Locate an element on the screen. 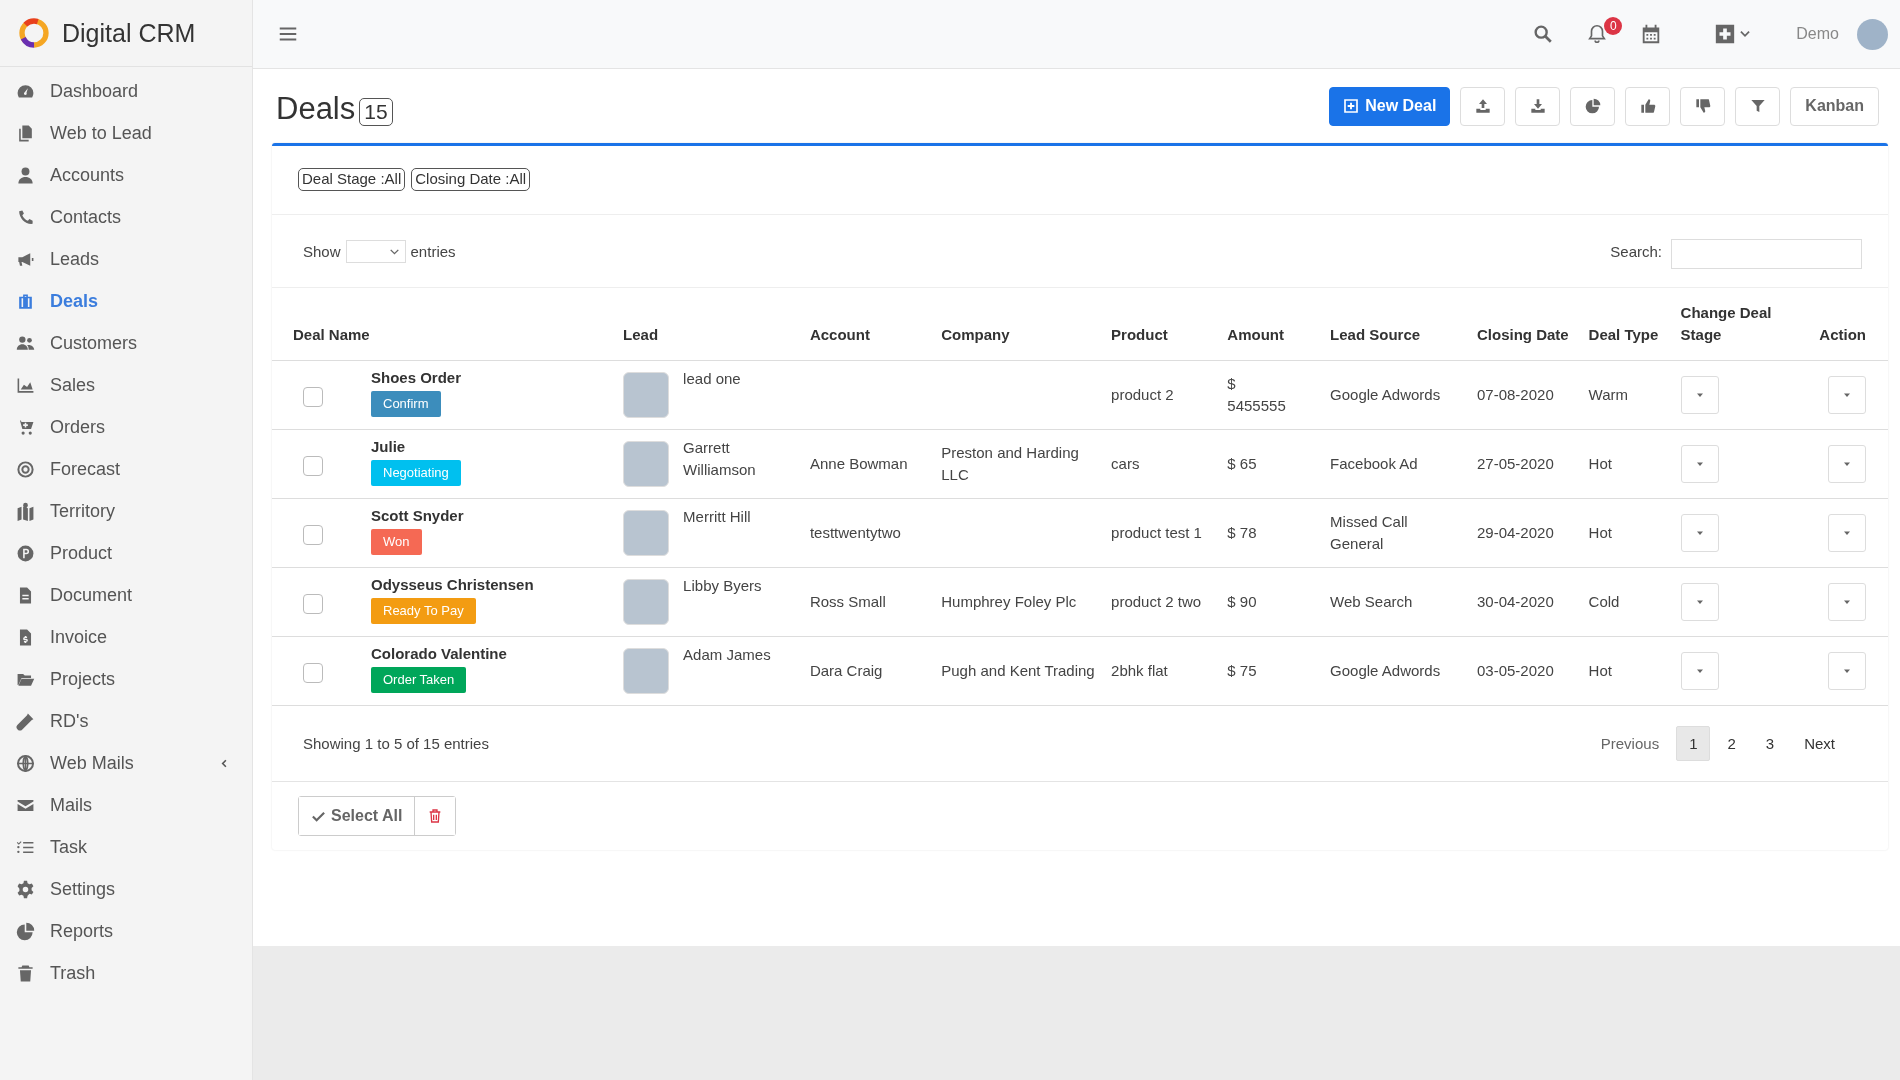 This screenshot has width=1900, height=1080. brand-name: Digital CRM is located at coordinates (129, 33).